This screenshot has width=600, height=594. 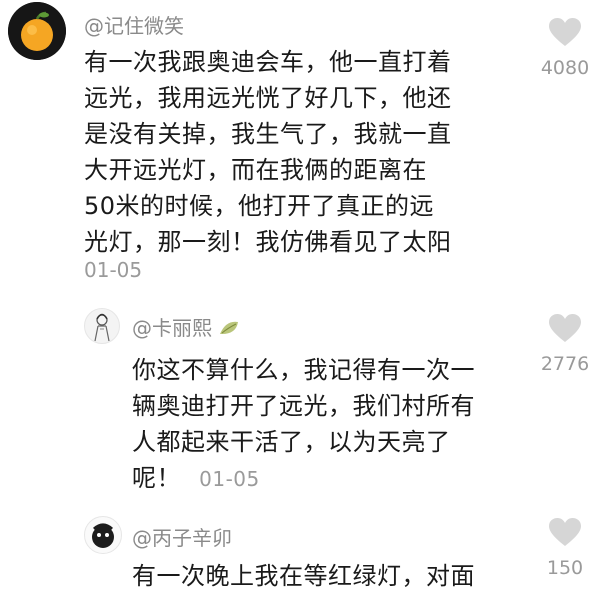 I want to click on comment-line: 有一次我跟奥迪会车，他一直打着, so click(x=268, y=62).